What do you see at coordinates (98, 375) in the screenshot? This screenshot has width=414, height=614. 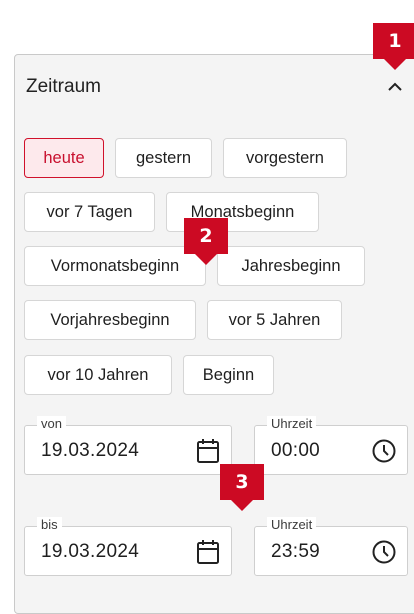 I see `chip-vor-10-jahren: vor 10 Jahren` at bounding box center [98, 375].